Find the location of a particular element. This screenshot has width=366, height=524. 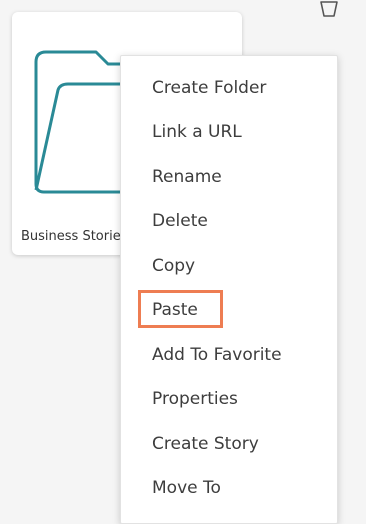

folder-name: Business Stories is located at coordinates (74, 236).